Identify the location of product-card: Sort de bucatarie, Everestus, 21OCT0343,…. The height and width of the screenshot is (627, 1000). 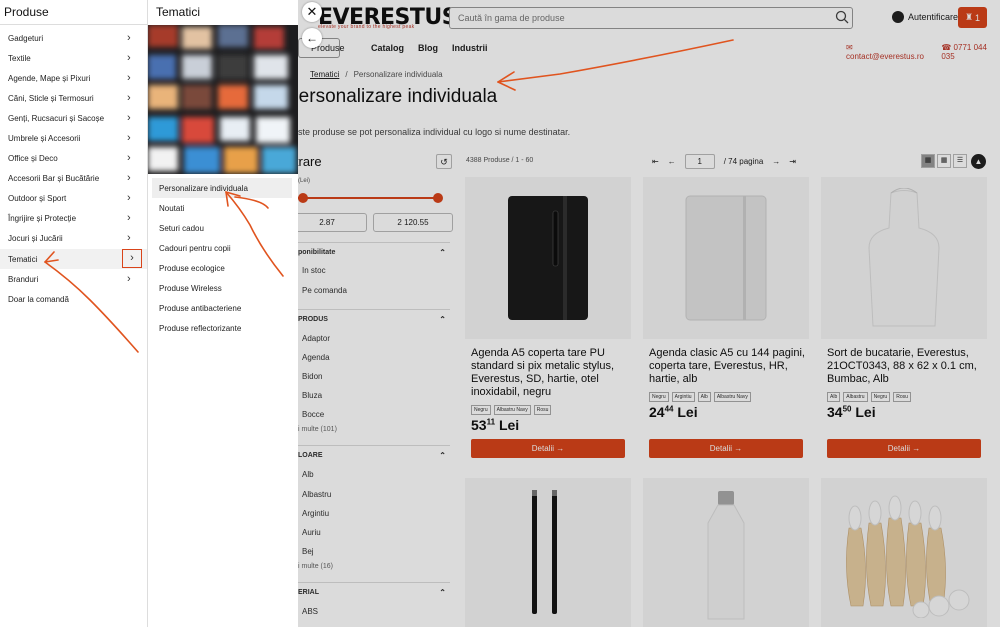
(904, 322).